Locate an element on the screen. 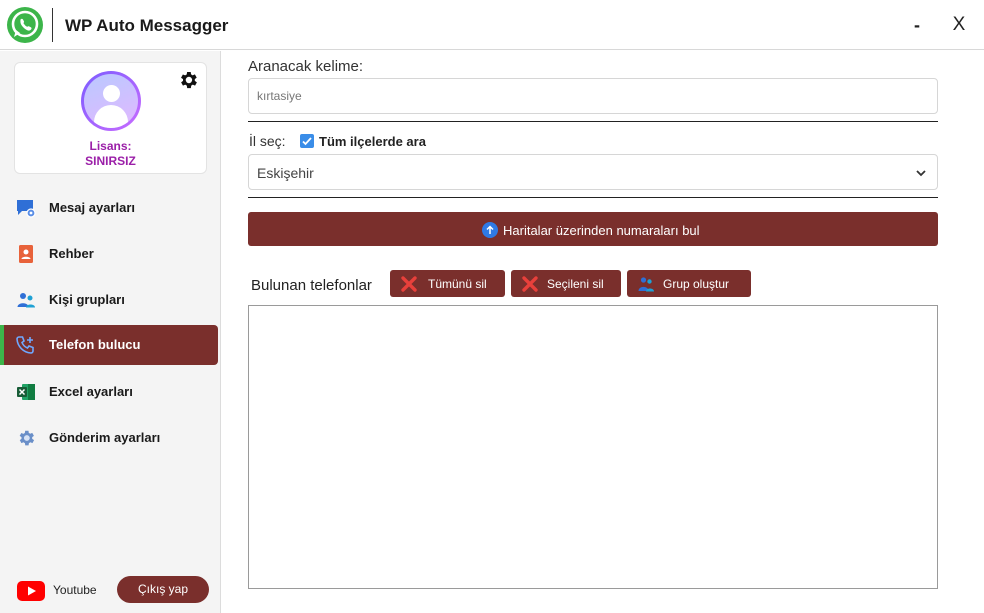 The image size is (984, 613). excel-icon is located at coordinates (26, 392).